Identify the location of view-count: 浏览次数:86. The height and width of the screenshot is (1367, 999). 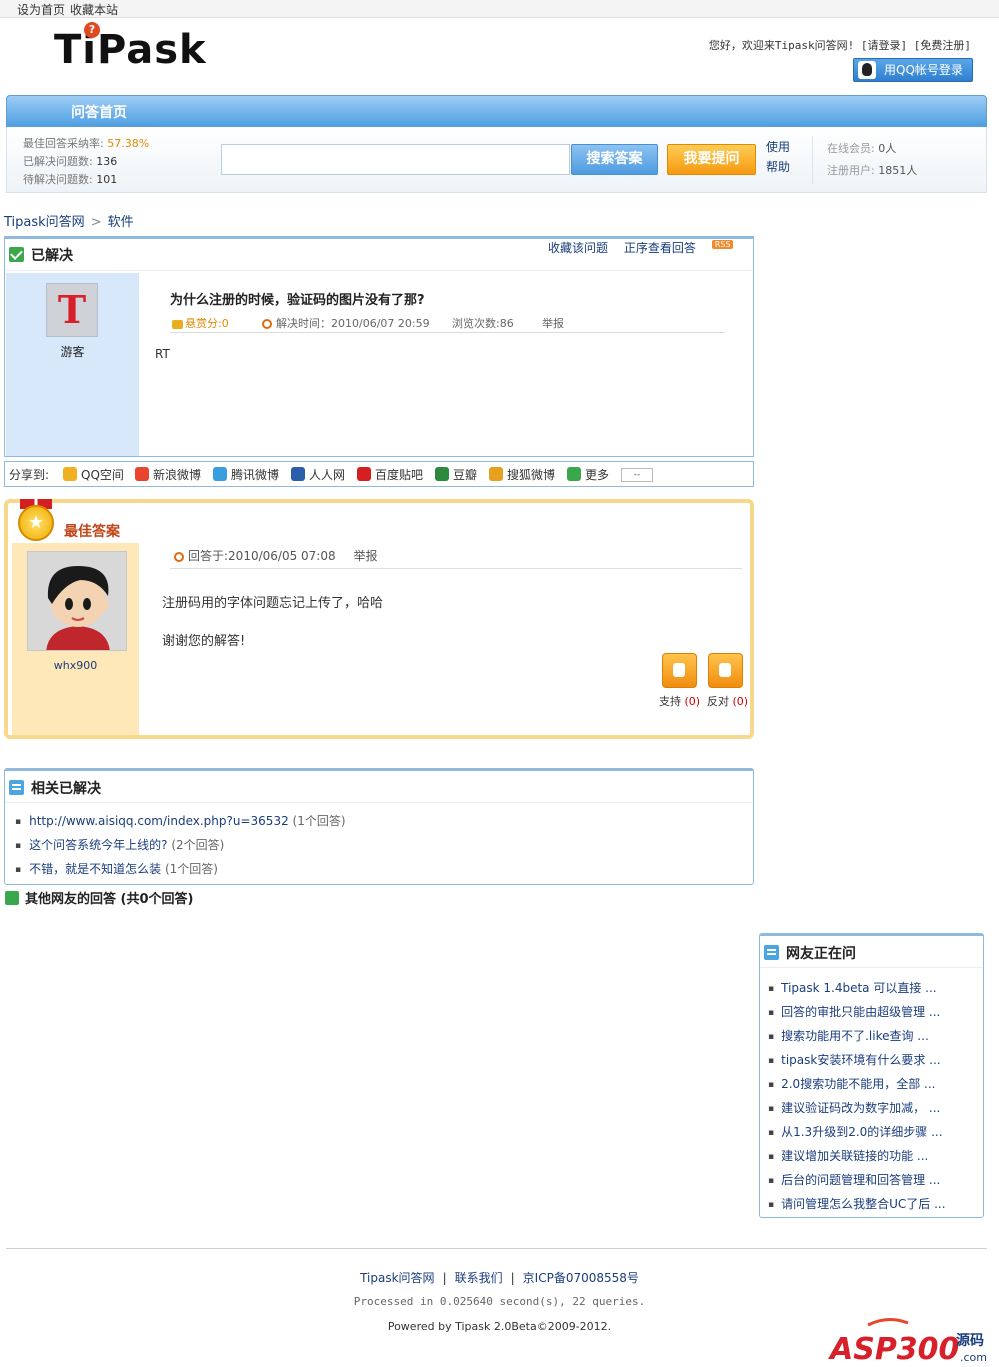
(483, 323).